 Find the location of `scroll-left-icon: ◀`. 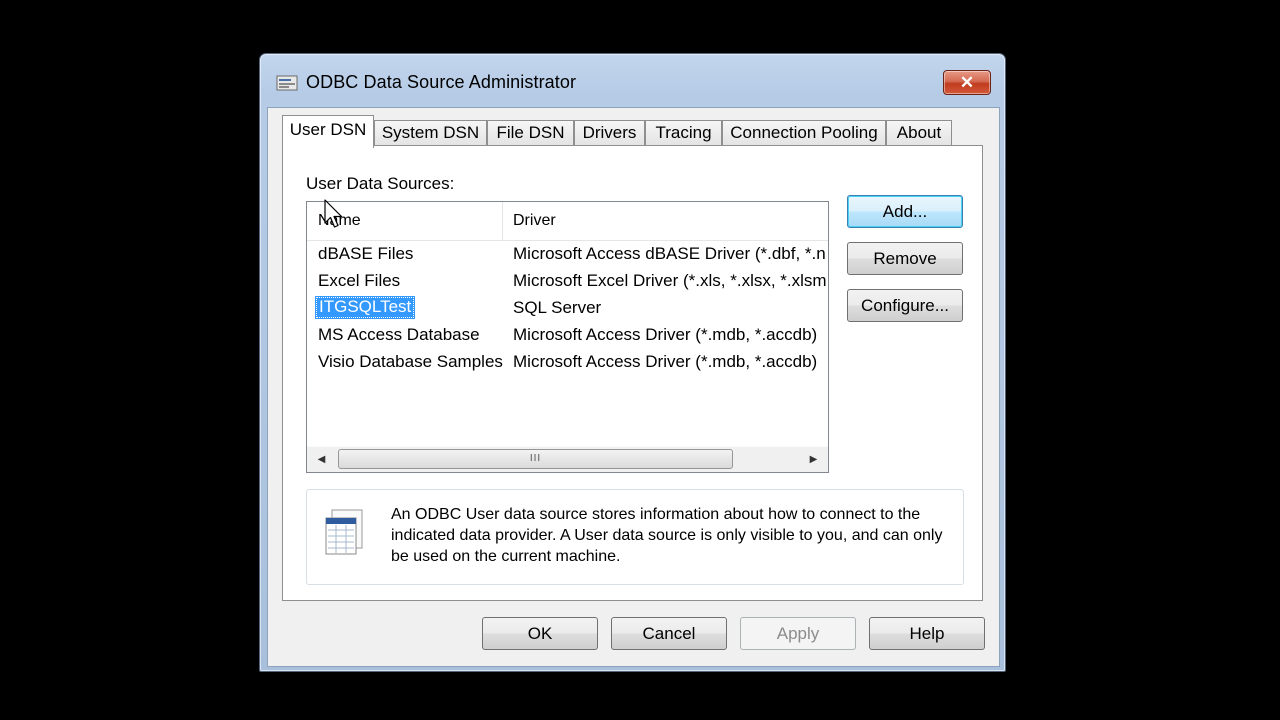

scroll-left-icon: ◀ is located at coordinates (321, 459).